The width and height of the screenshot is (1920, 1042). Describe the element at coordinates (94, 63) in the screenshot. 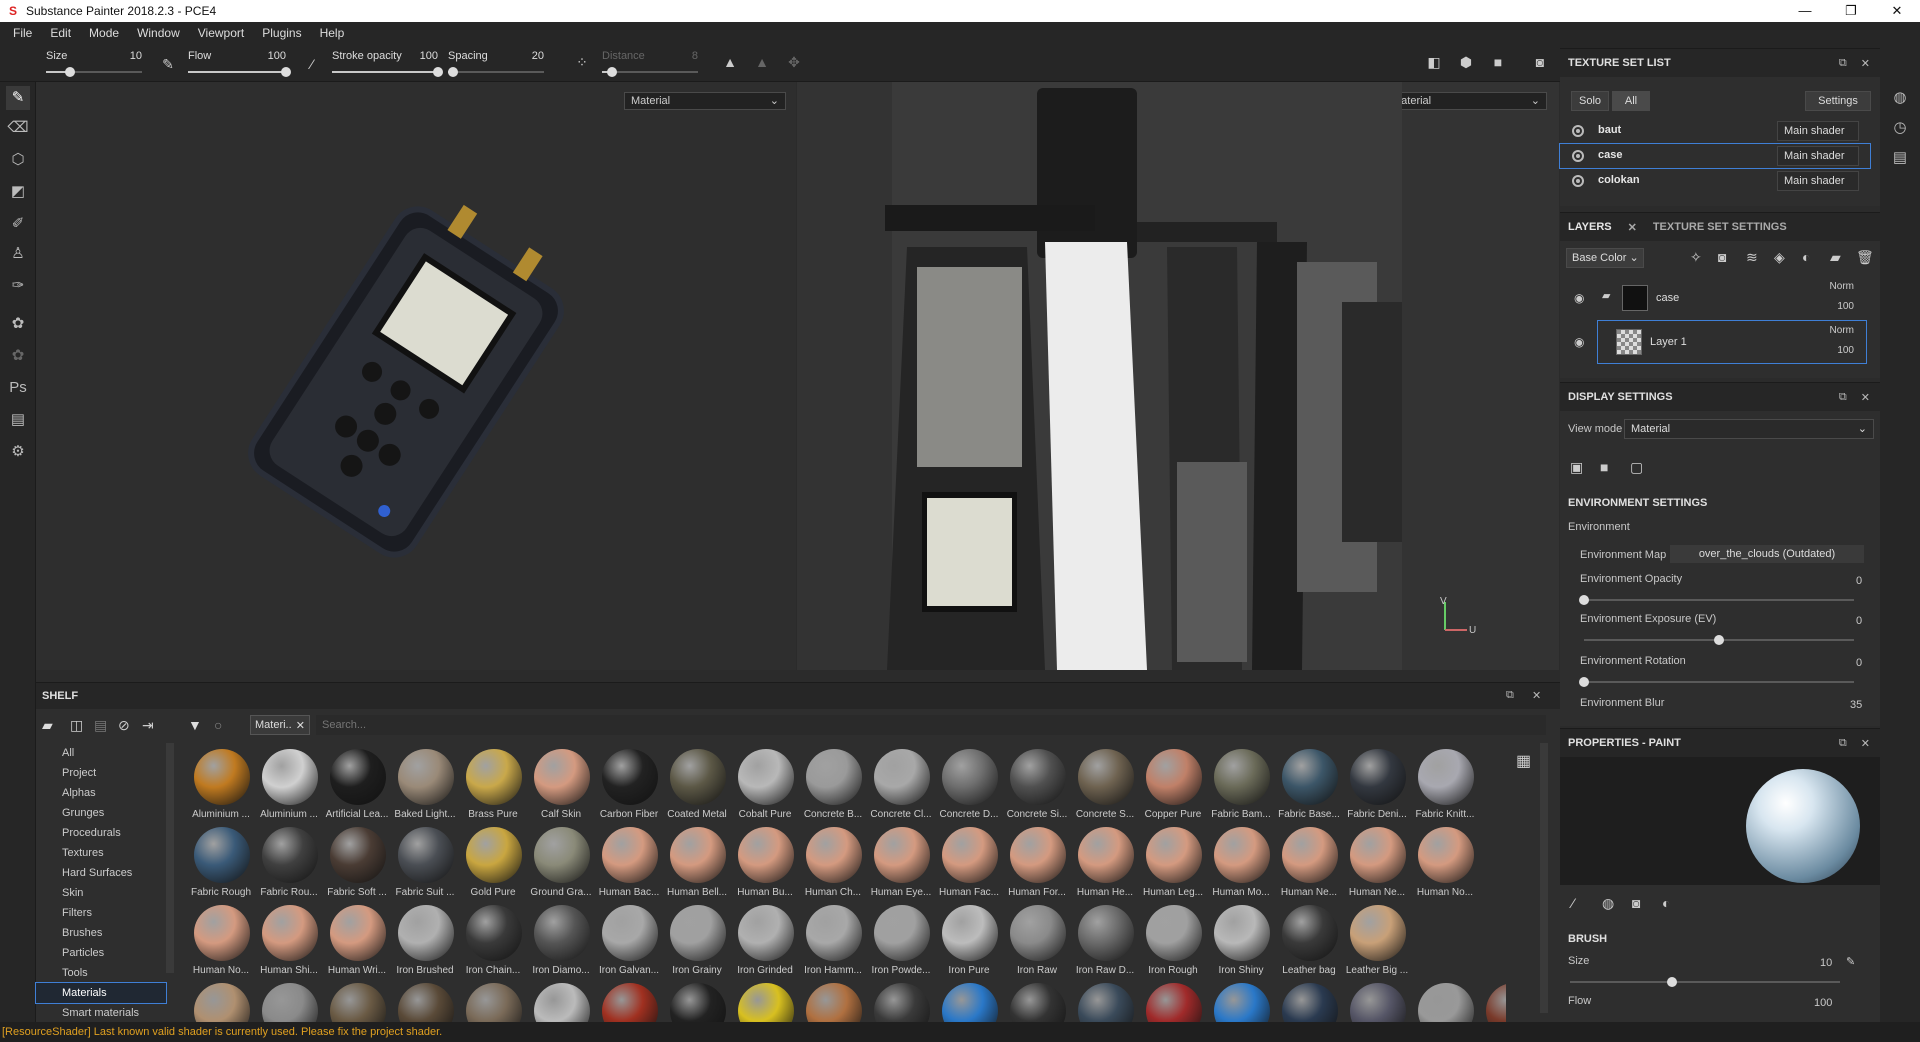

I see `size-slider: Size 10` at that location.